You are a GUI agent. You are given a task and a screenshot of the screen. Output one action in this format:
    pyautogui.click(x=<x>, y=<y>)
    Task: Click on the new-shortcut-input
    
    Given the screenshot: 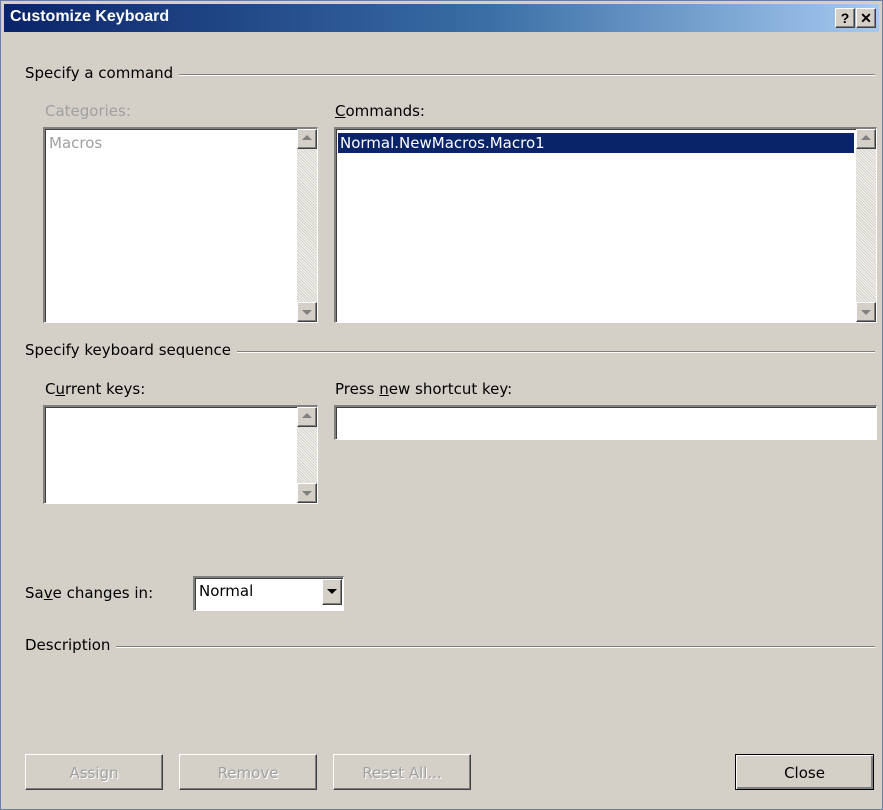 What is the action you would take?
    pyautogui.click(x=605, y=422)
    